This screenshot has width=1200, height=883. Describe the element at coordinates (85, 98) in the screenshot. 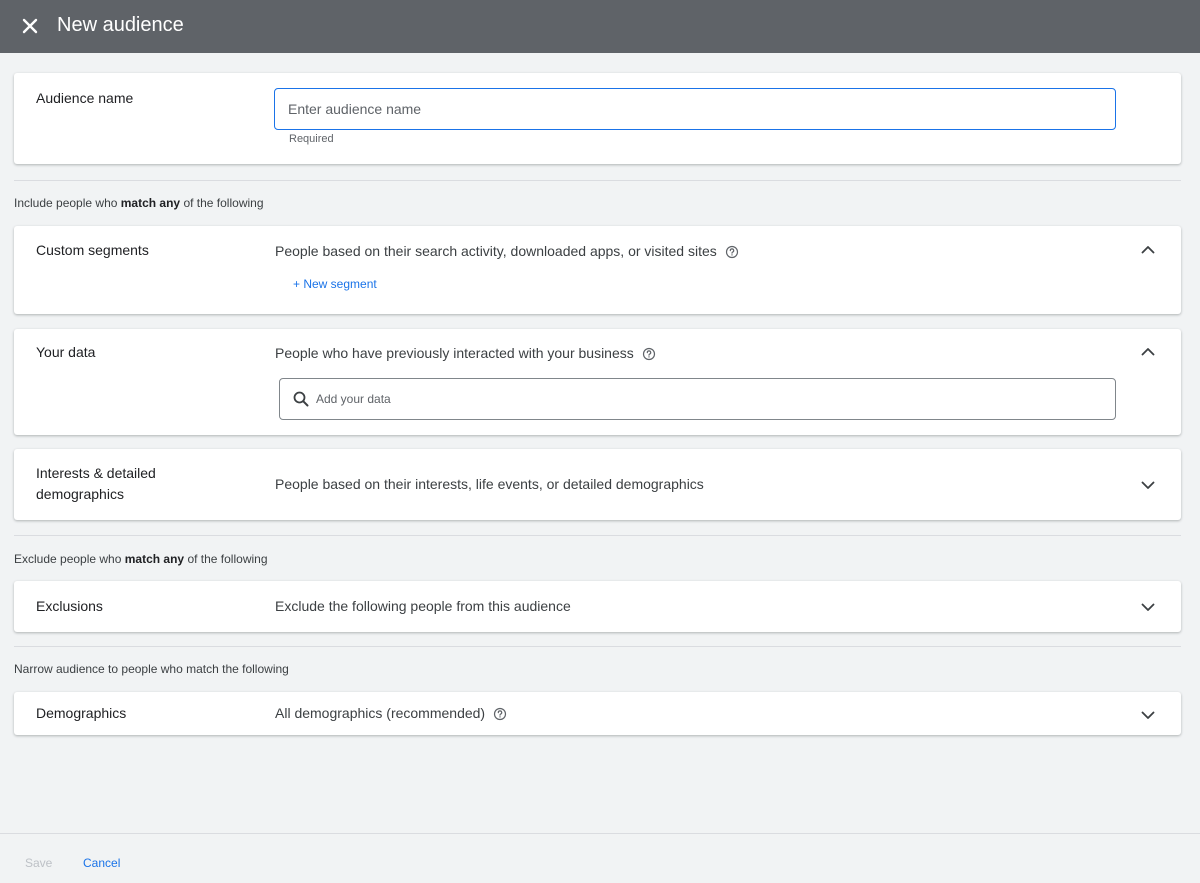

I see `audience-name-label: Audience name` at that location.